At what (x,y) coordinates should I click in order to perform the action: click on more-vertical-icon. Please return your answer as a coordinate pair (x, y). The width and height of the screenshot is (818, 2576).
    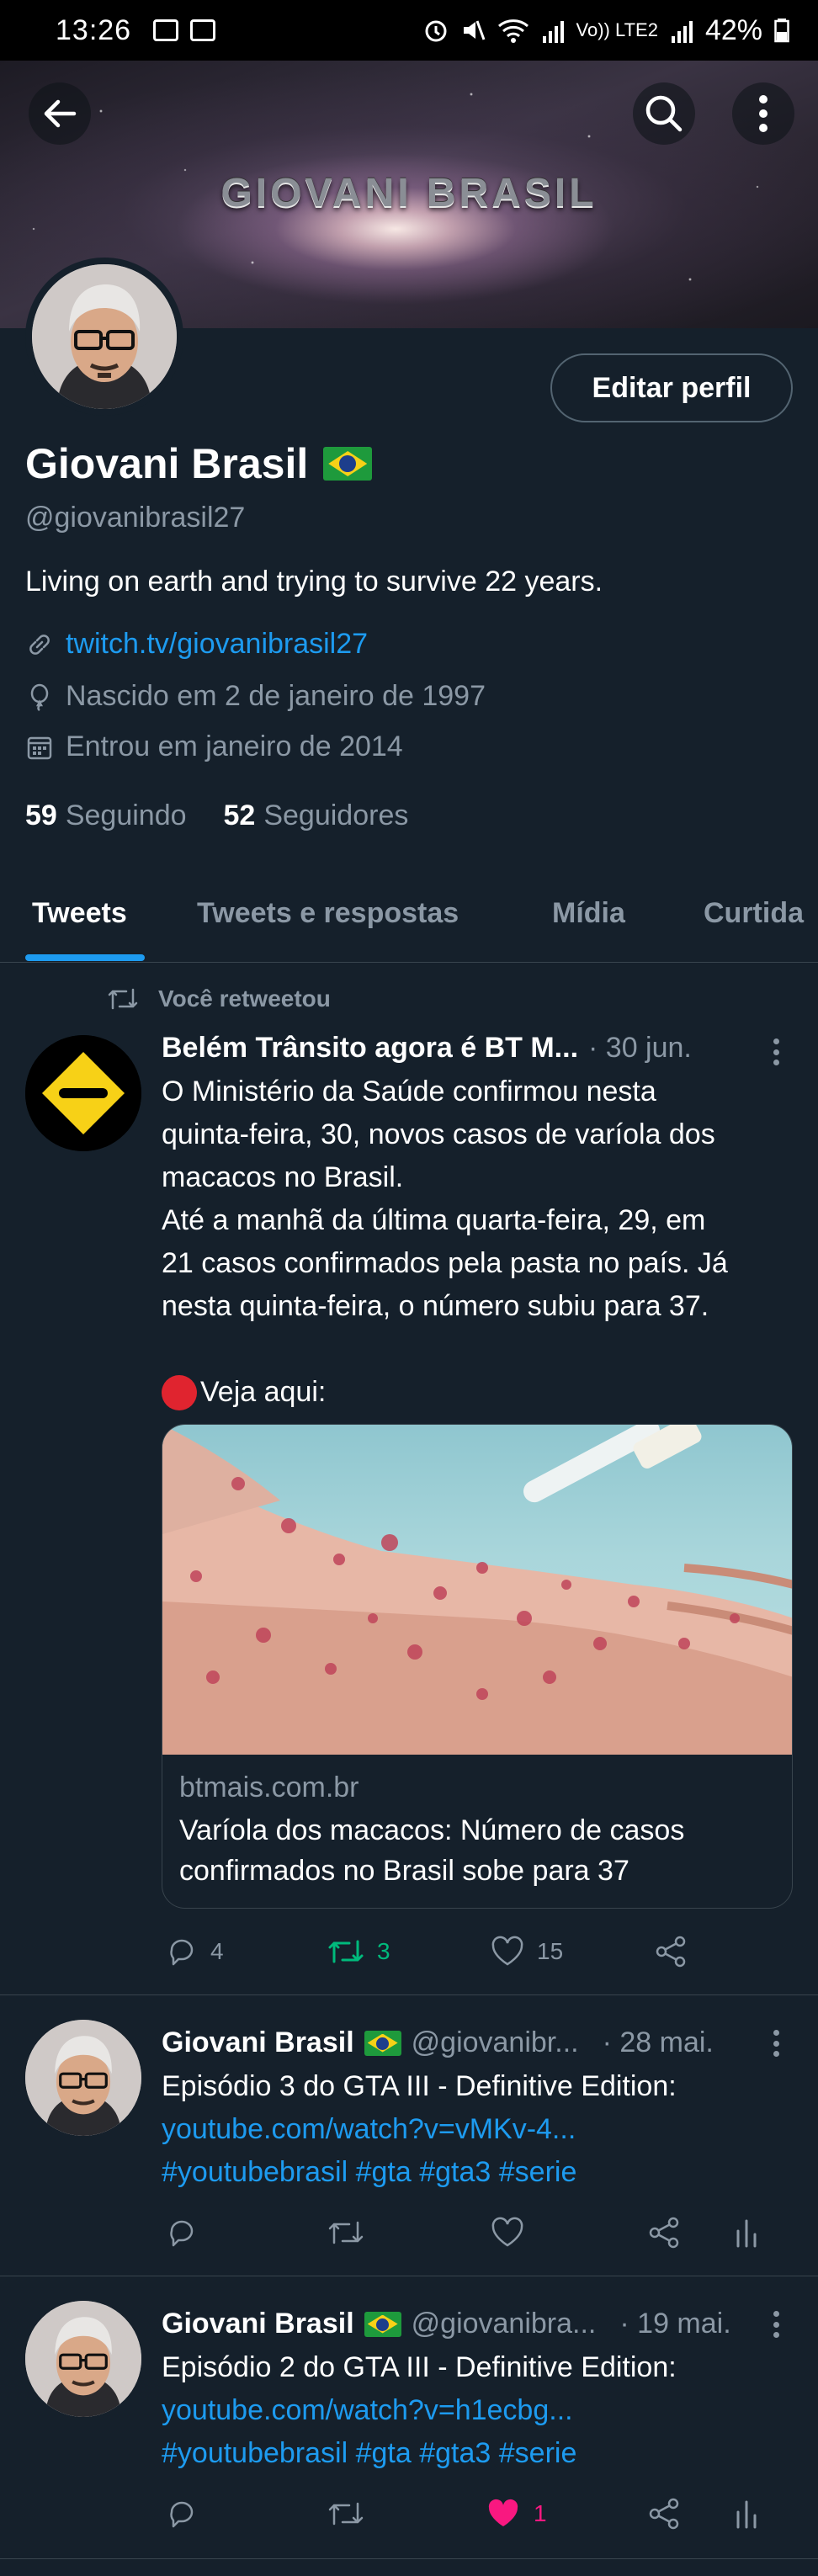
    Looking at the image, I should click on (763, 114).